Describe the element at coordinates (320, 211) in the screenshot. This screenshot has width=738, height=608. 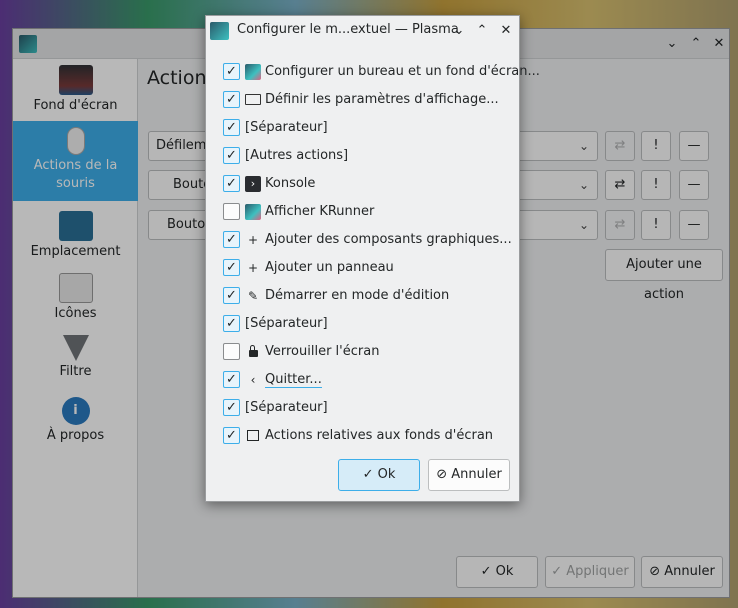
I see `option-label: Afficher KRunner` at that location.